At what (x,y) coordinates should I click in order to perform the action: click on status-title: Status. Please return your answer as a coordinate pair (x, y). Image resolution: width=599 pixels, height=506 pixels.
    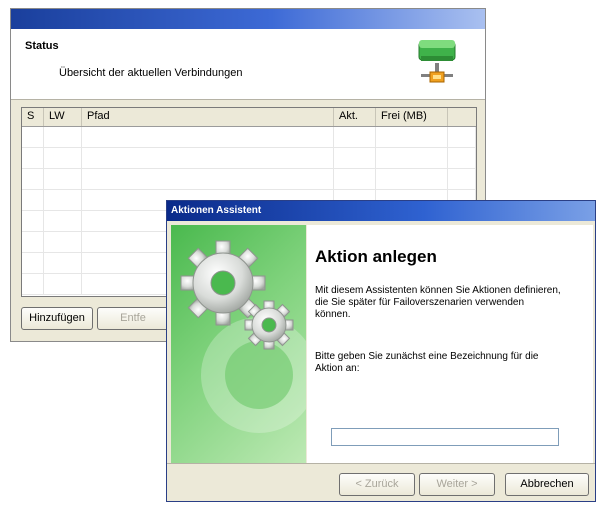
    Looking at the image, I should click on (42, 46).